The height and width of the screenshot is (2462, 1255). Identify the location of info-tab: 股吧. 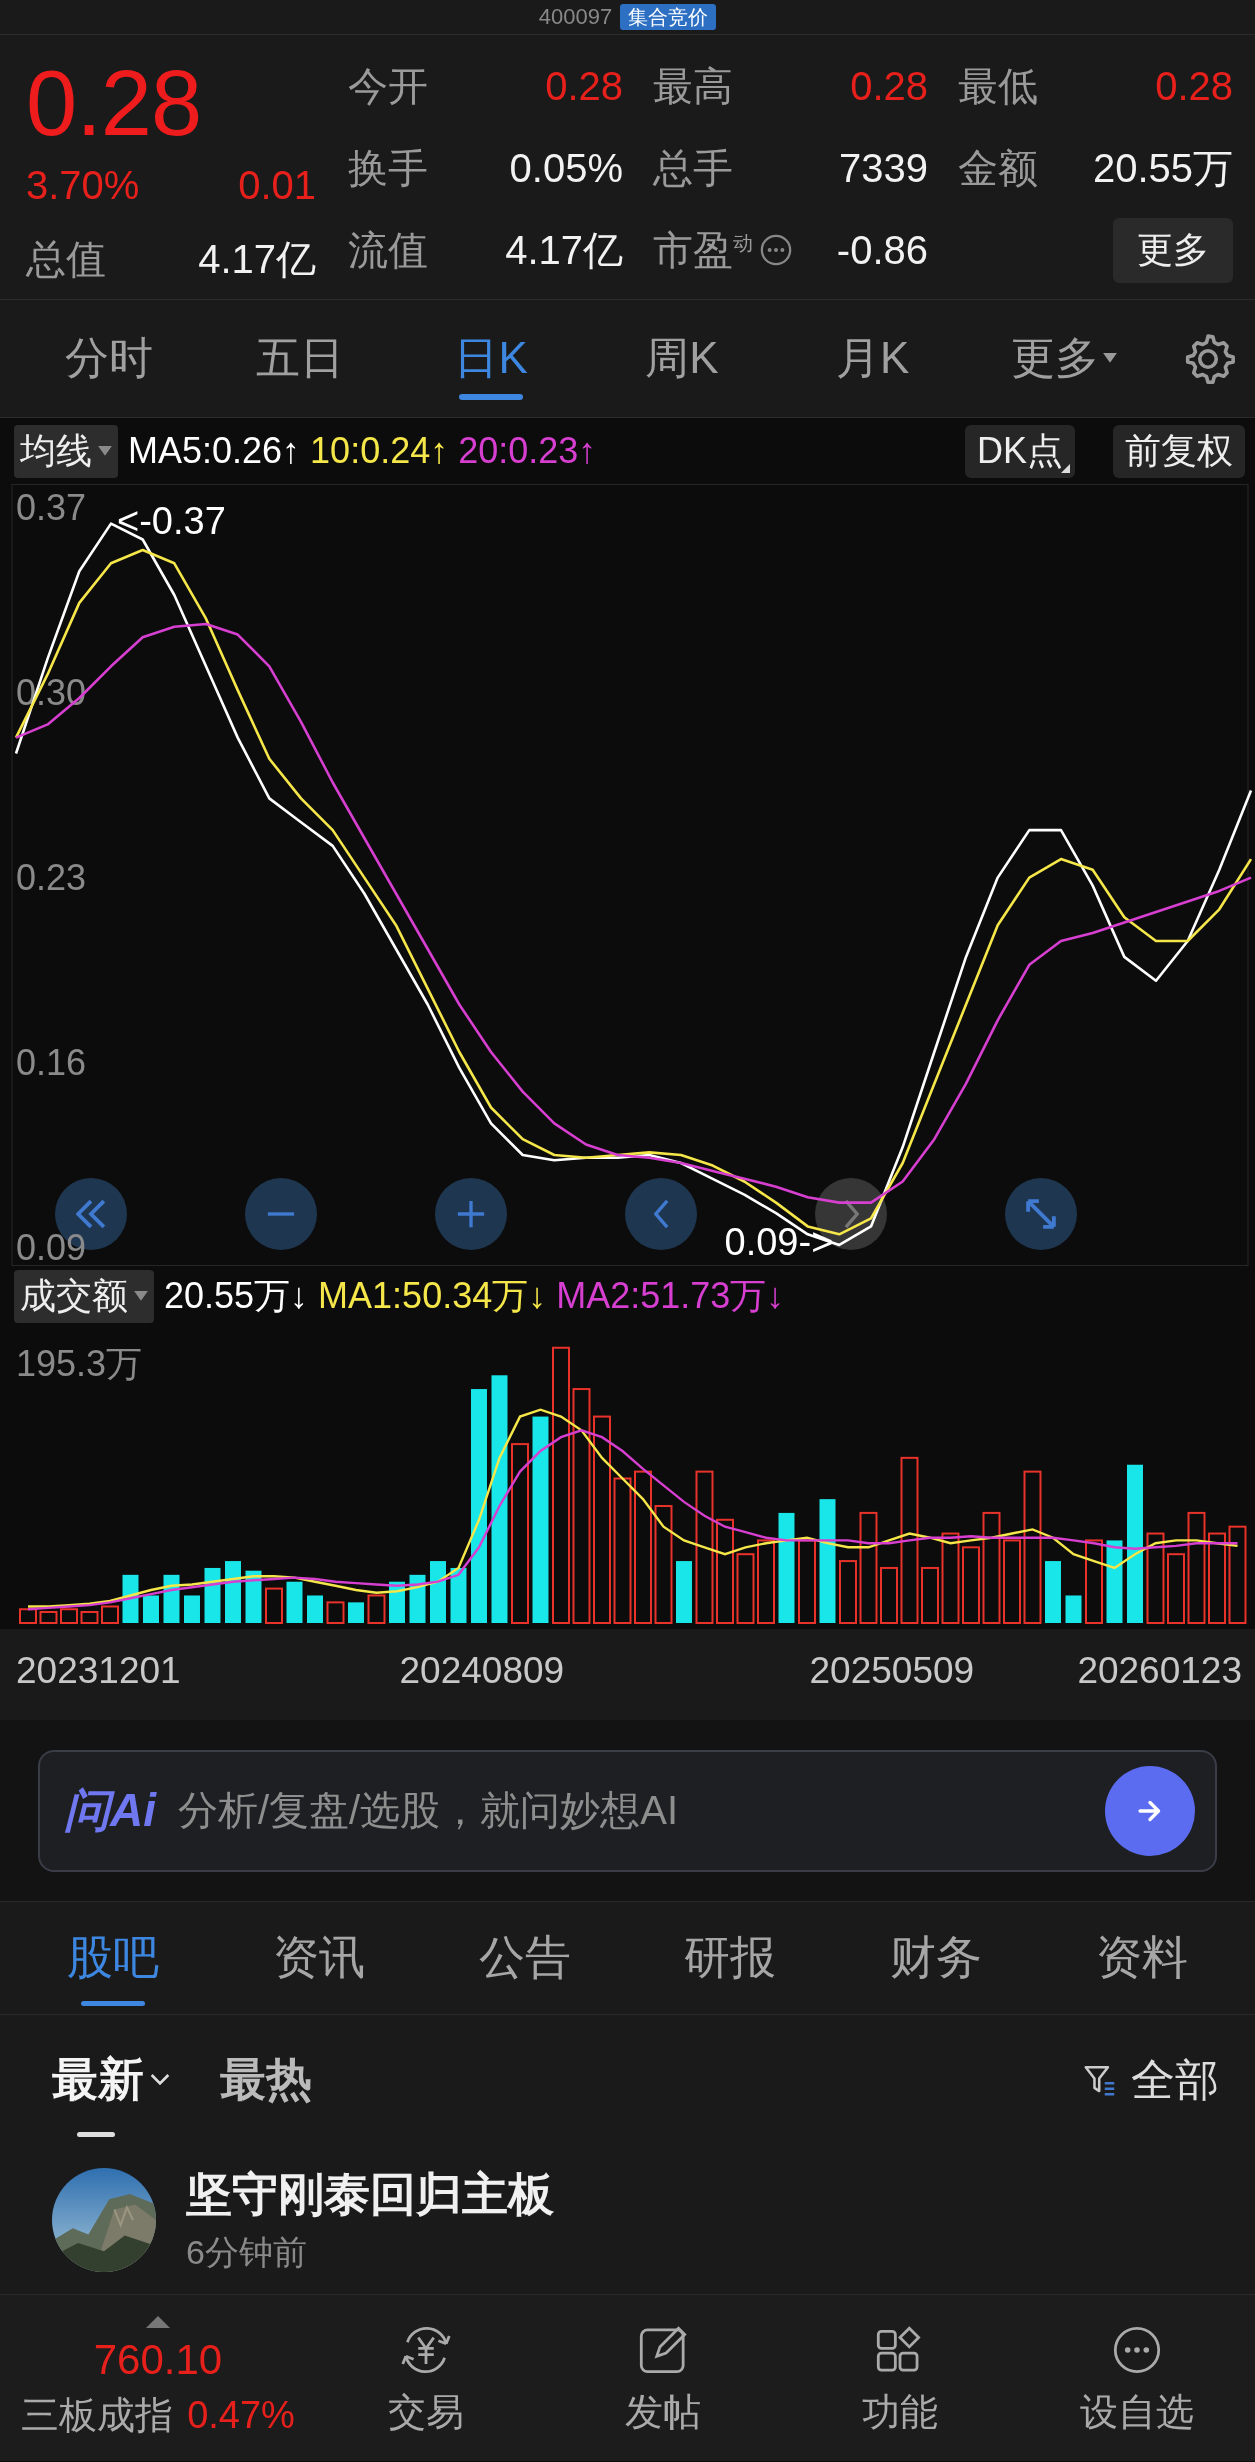
(113, 1958).